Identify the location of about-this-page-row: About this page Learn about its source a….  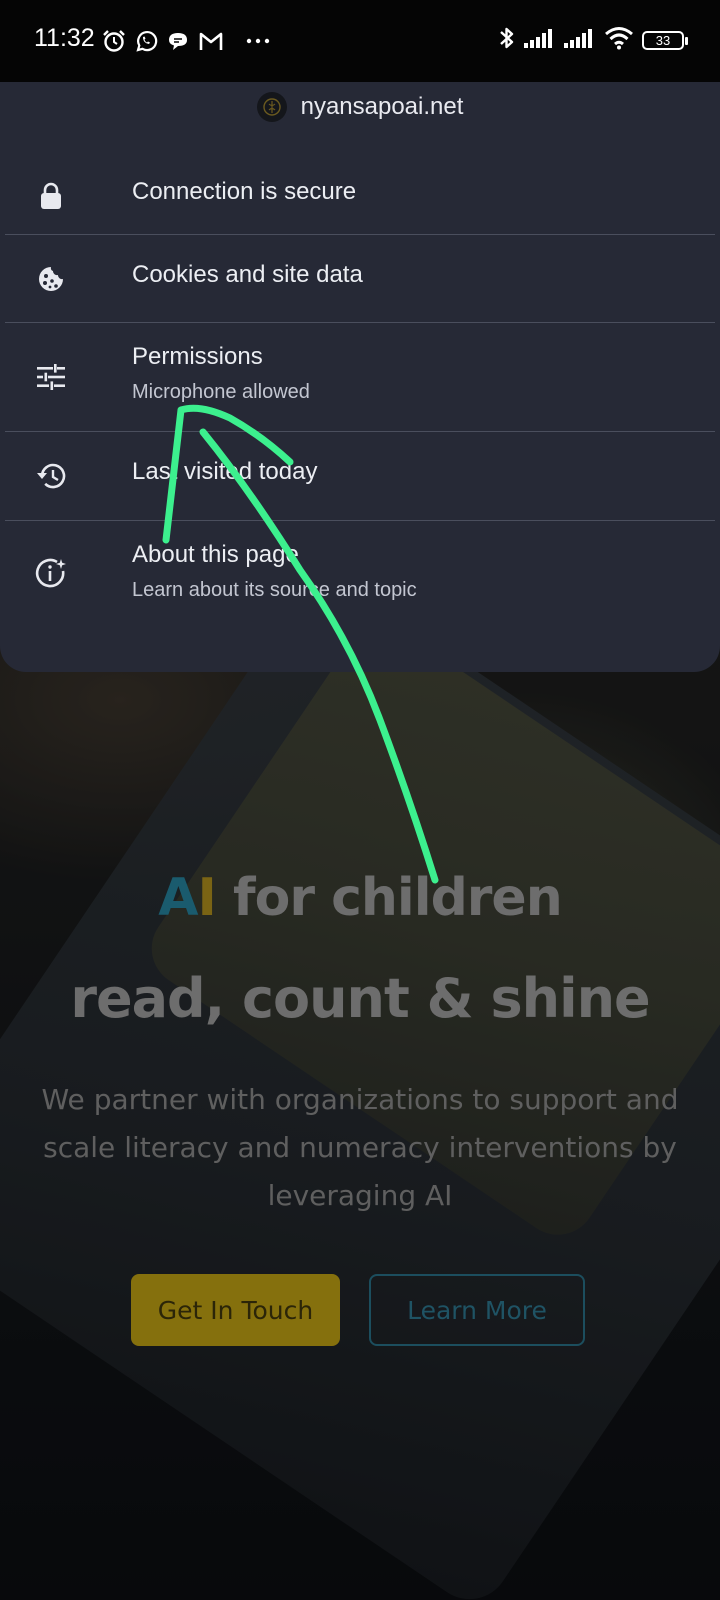
(360, 575).